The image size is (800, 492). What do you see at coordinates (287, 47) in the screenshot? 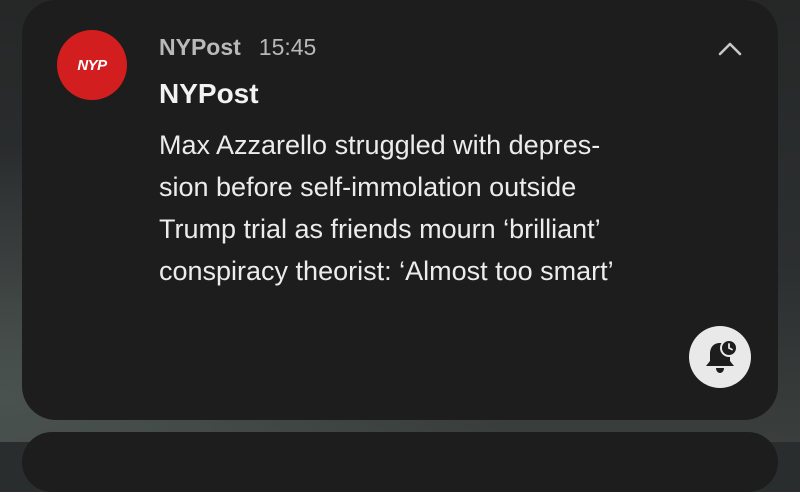
I see `notification-time: 15:45` at bounding box center [287, 47].